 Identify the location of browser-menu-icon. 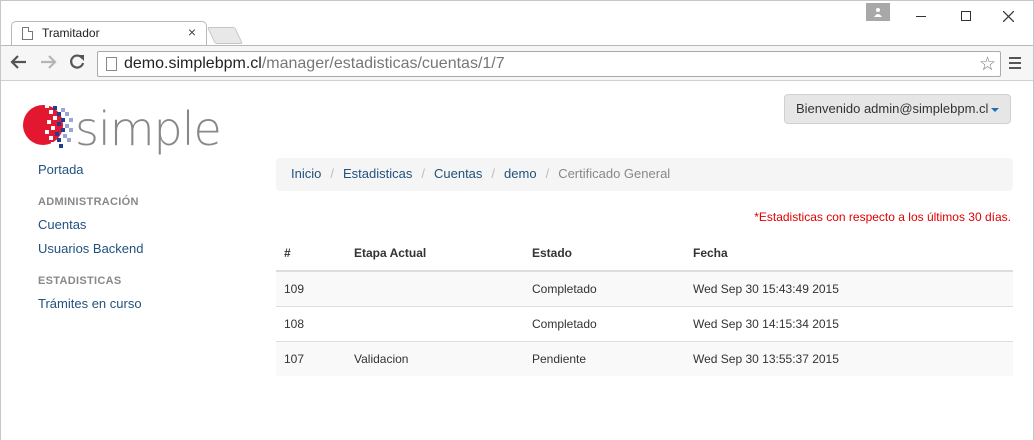
(1015, 64).